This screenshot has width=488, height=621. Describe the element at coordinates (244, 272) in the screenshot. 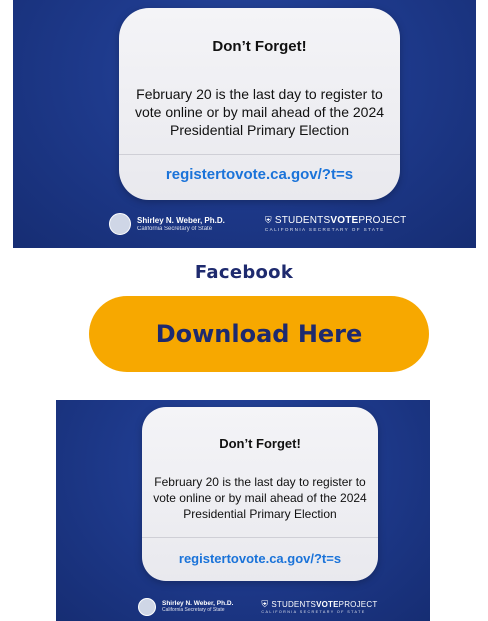

I see `platform-label: Facebook` at that location.